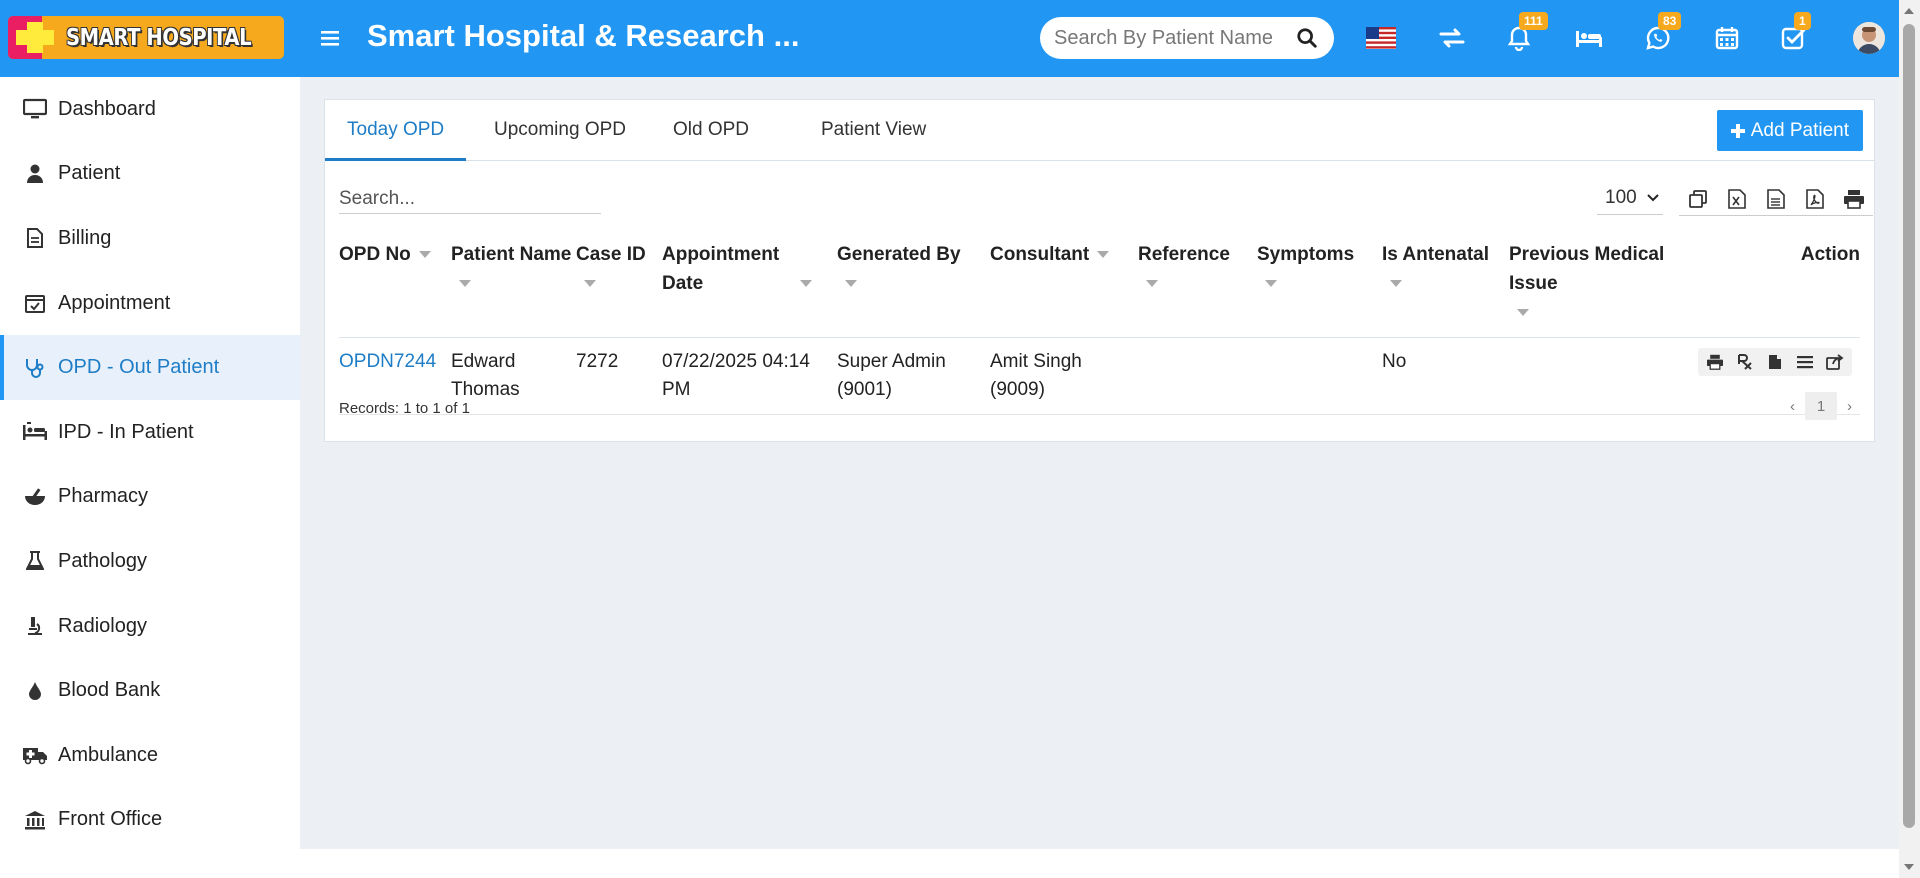 This screenshot has height=878, width=1920. I want to click on table-search-input, so click(470, 199).